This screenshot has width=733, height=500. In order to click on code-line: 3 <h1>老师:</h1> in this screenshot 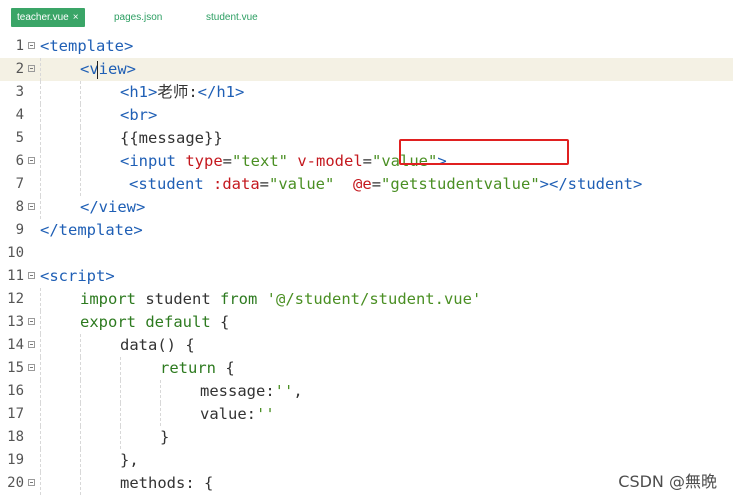, I will do `click(366, 92)`.